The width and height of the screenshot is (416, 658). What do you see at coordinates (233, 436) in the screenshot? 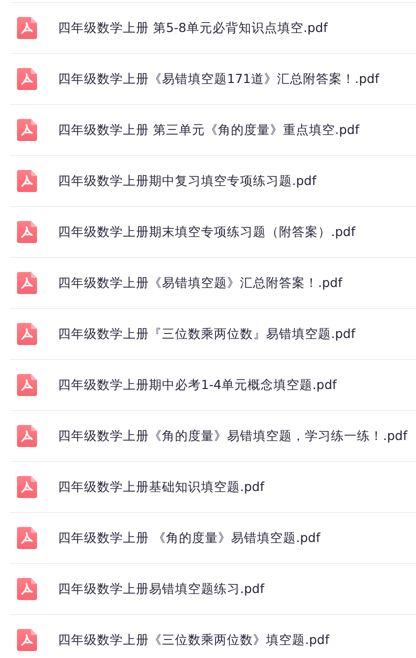
I see `file-name: 四年级数学上册《角的度量》易错填空题，学习练一练！.pdf` at bounding box center [233, 436].